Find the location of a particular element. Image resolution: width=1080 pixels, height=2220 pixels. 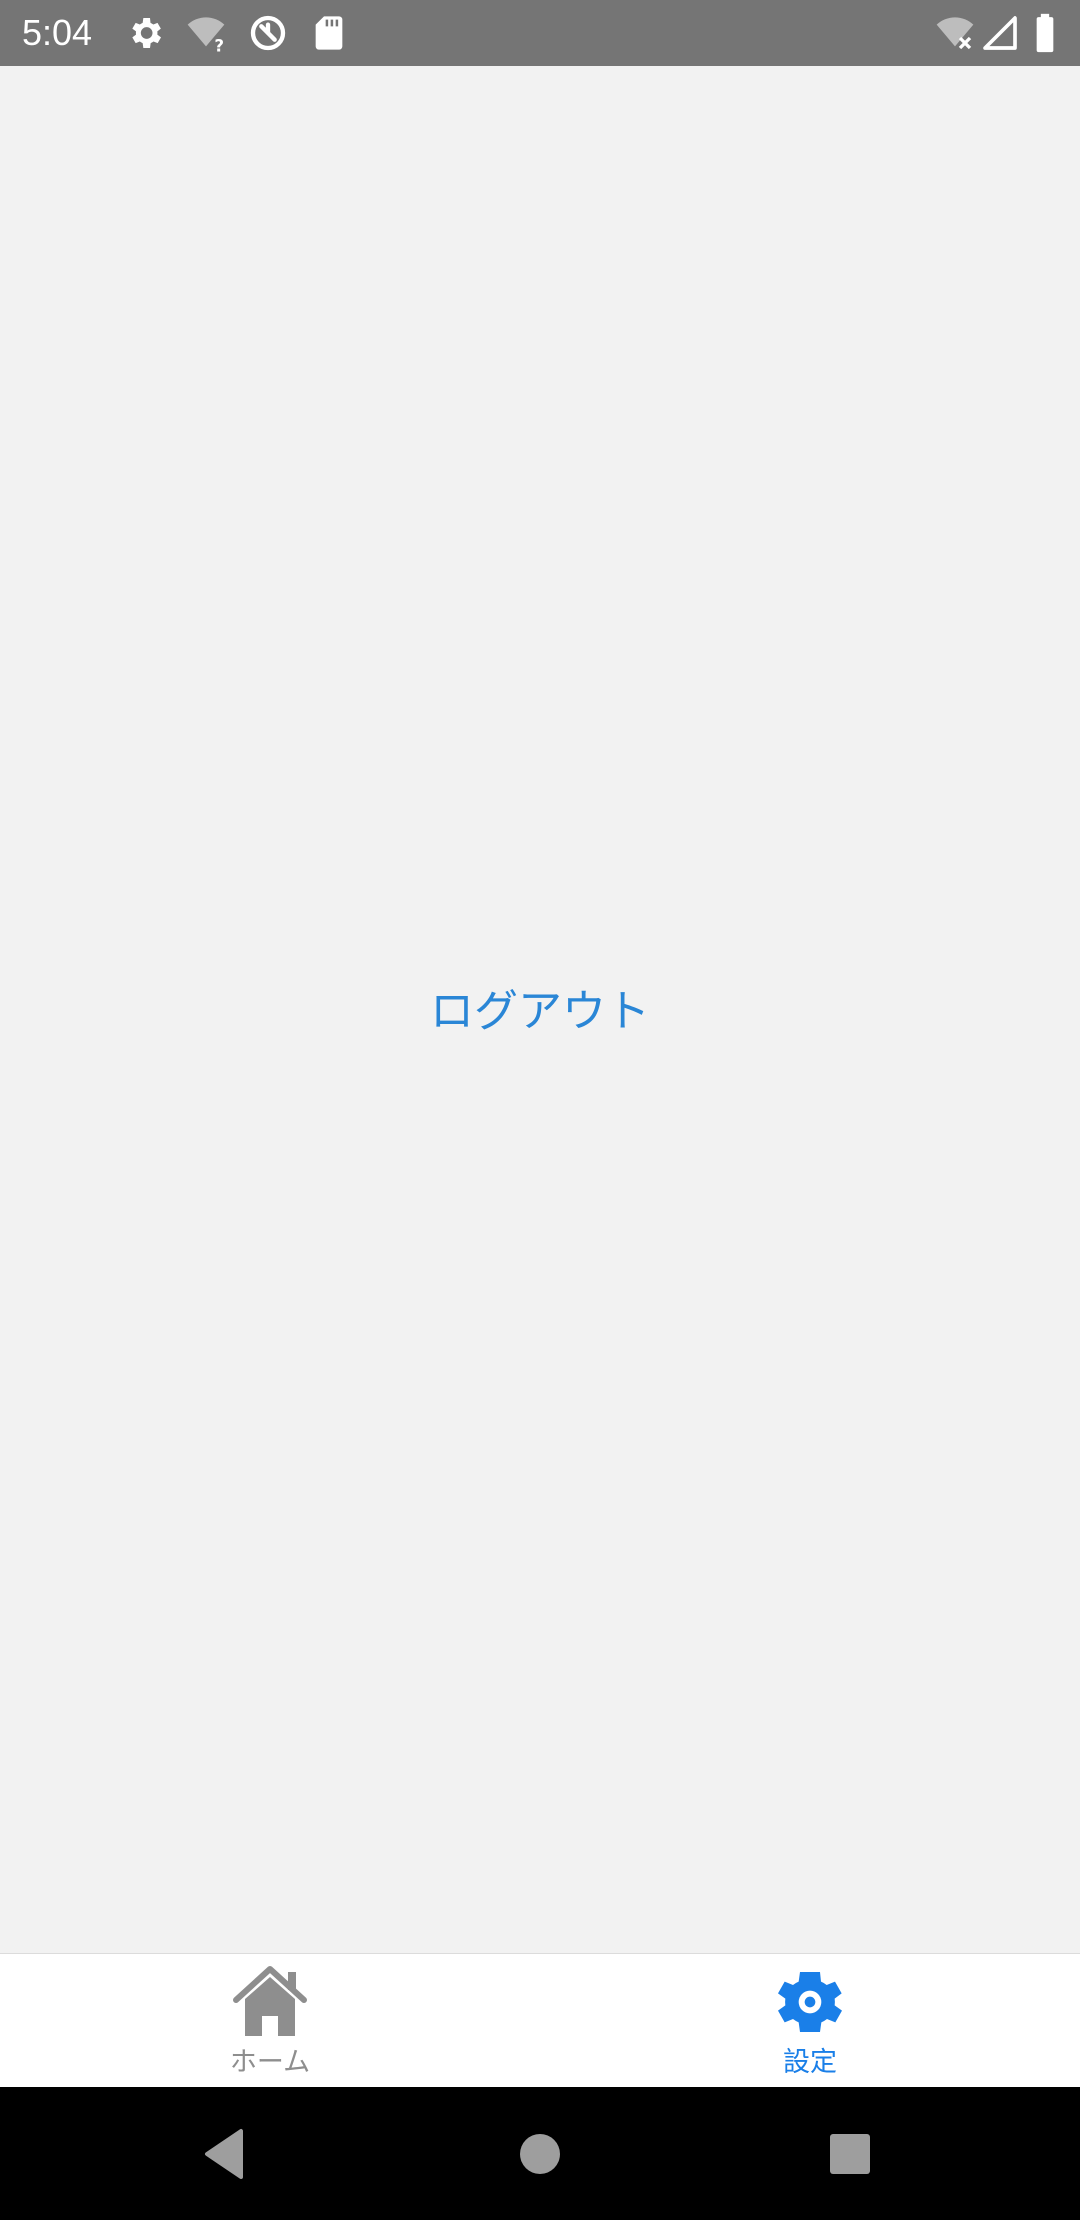

wifi-off-icon is located at coordinates (955, 33).